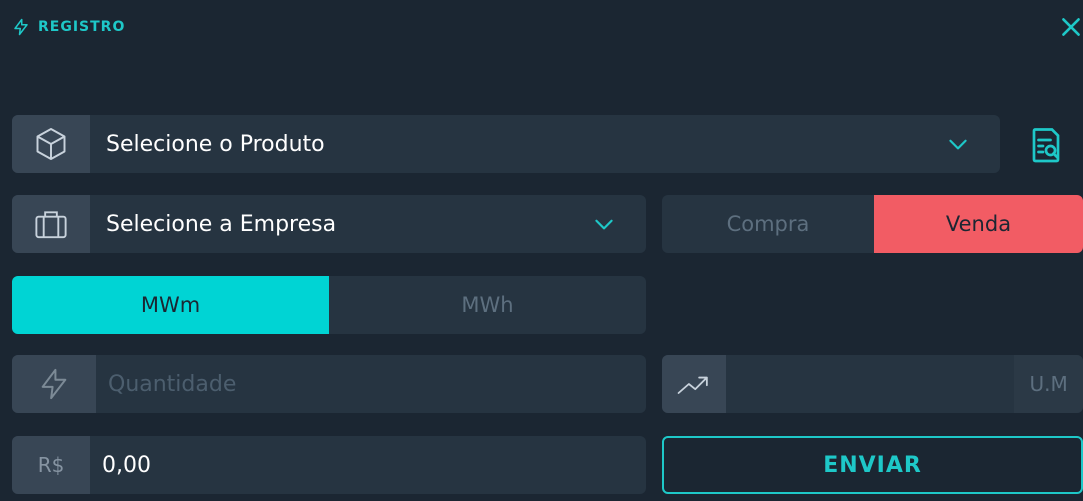  Describe the element at coordinates (215, 144) in the screenshot. I see `product-select-text: Selecione o Produto` at that location.